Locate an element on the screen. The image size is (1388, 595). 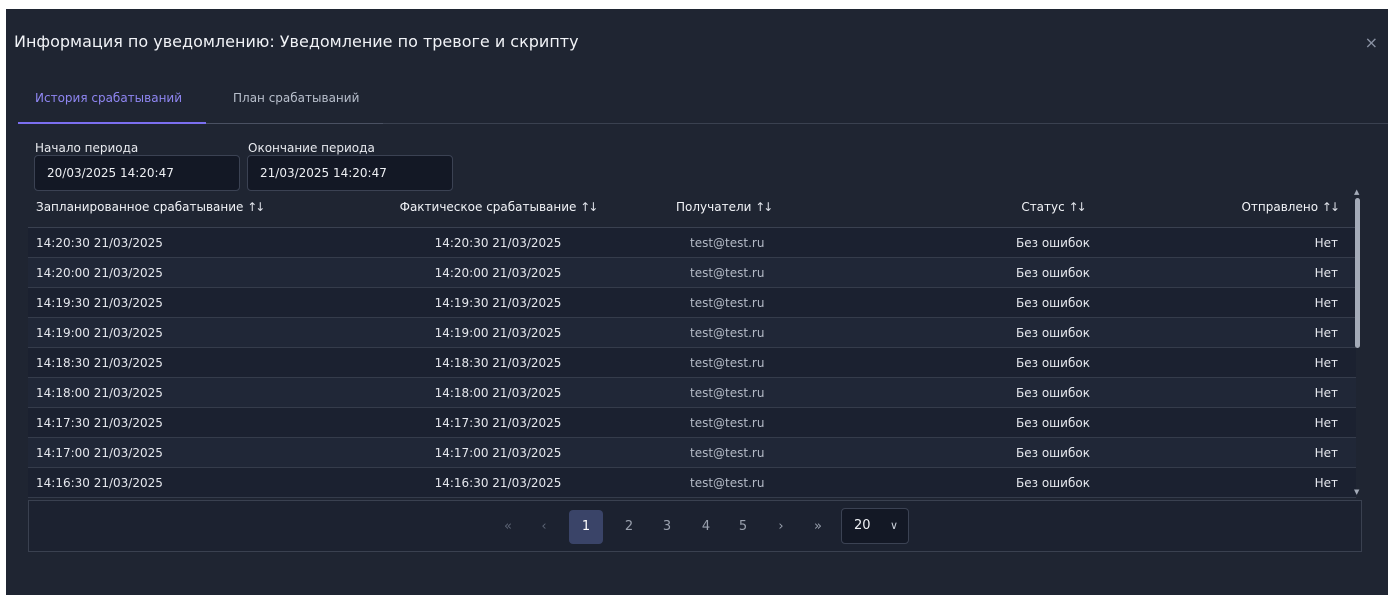
cell-scheduled: 14:19:00 21/03/2025 is located at coordinates (178, 332).